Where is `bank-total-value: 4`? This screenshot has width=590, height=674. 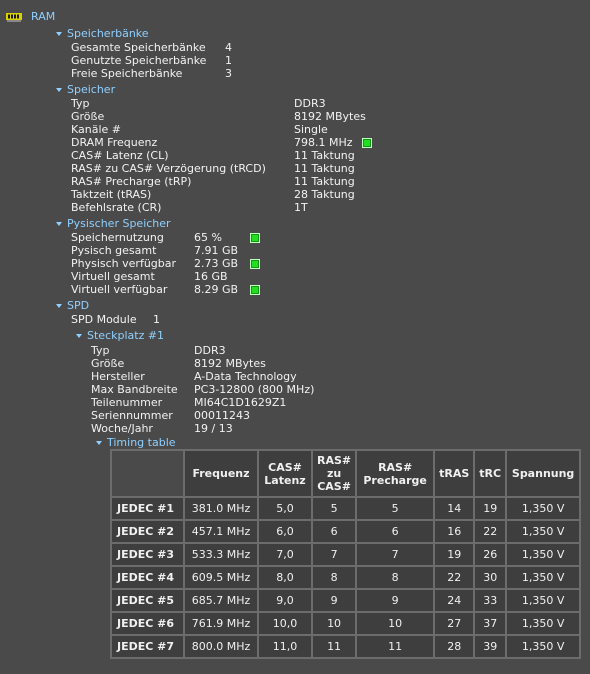 bank-total-value: 4 is located at coordinates (228, 47).